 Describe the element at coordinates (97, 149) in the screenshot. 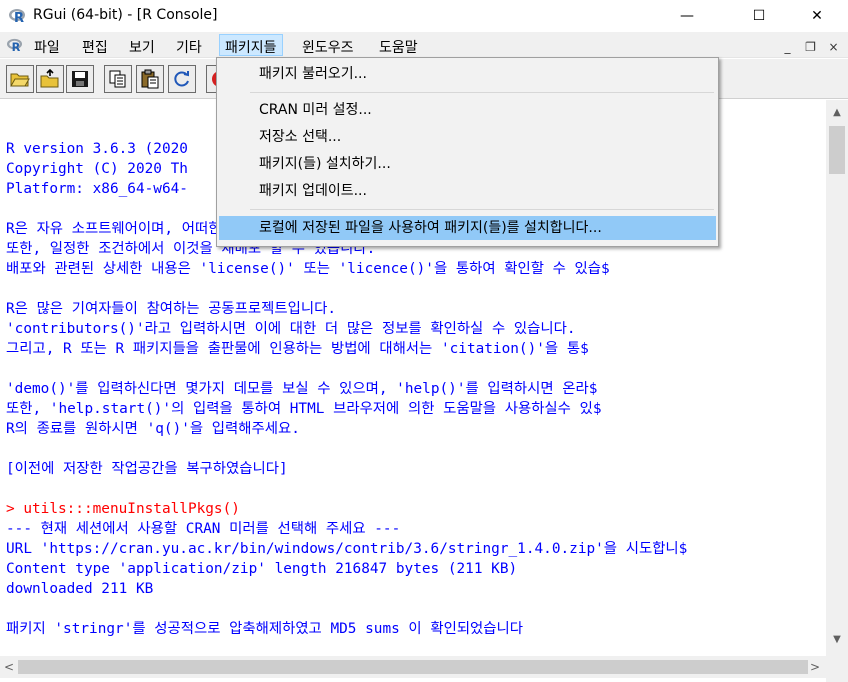

I see `console-line: R version 3.6.3 (2020` at that location.